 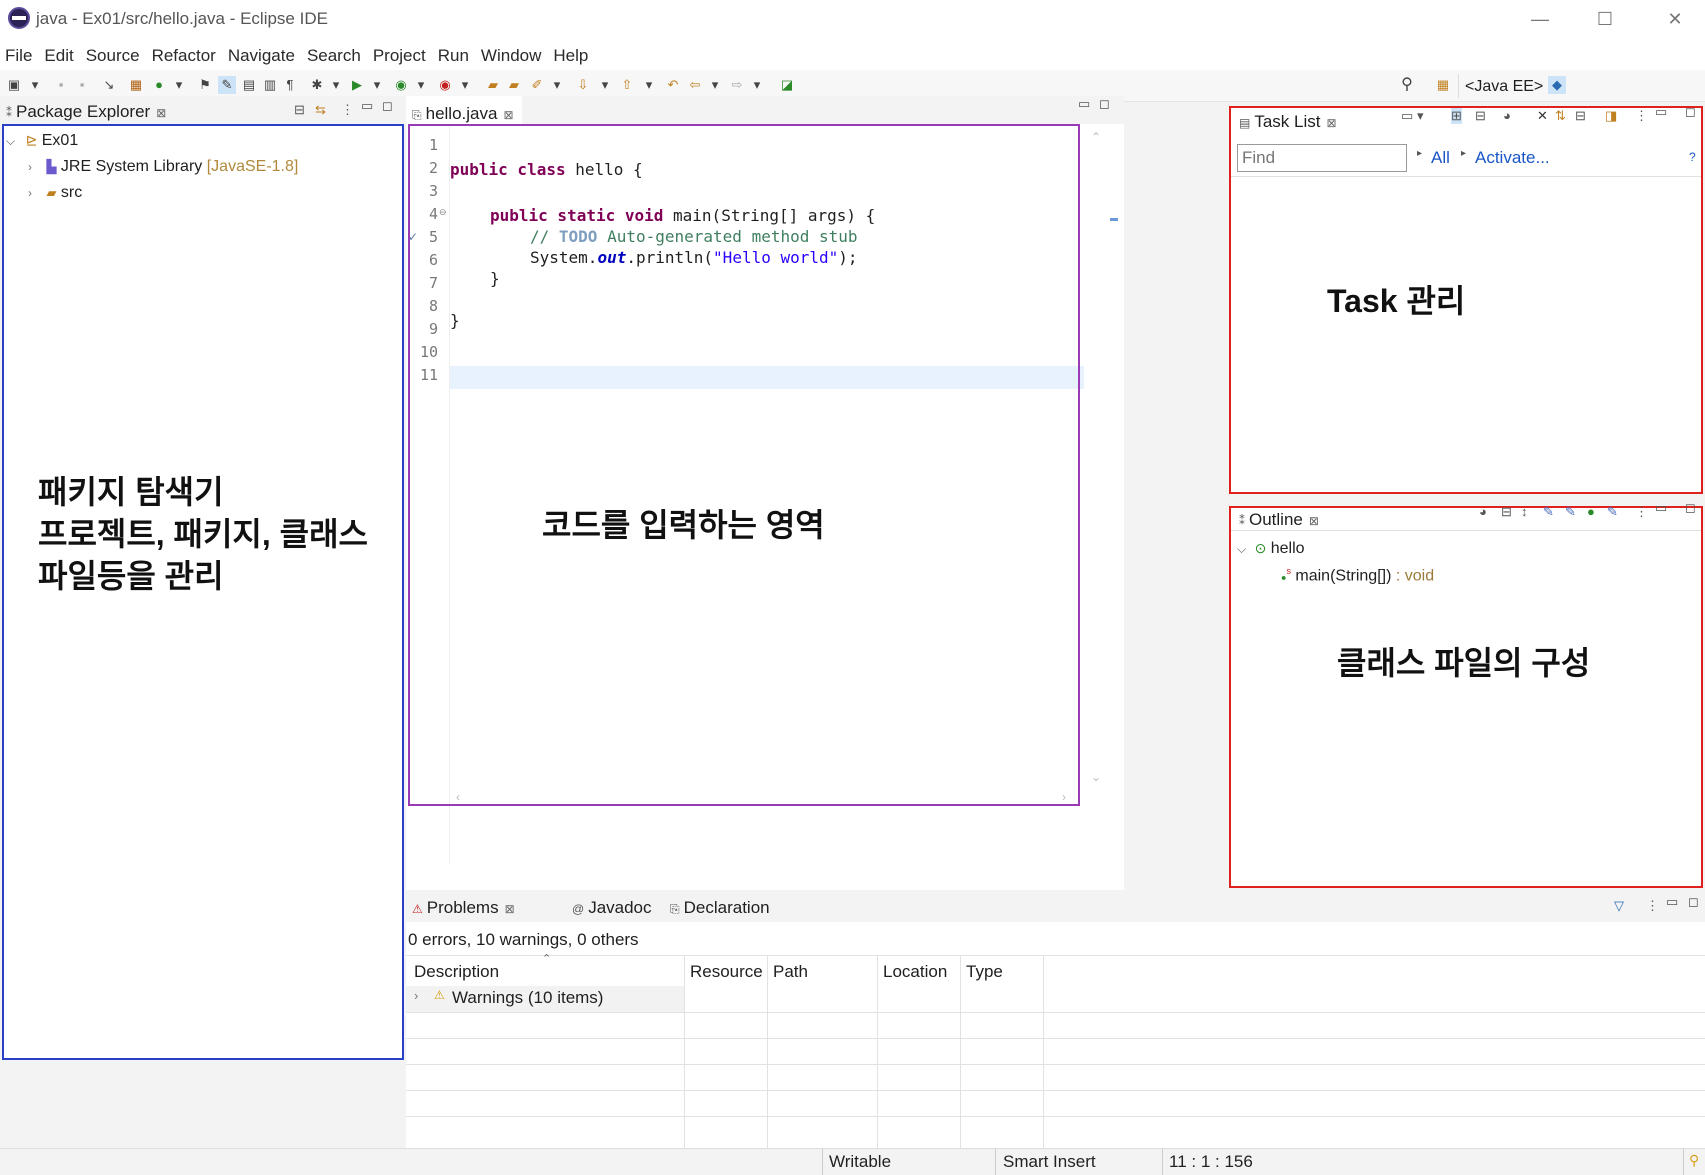 I want to click on expand-chevron-icon: ⌵, so click(x=10, y=141).